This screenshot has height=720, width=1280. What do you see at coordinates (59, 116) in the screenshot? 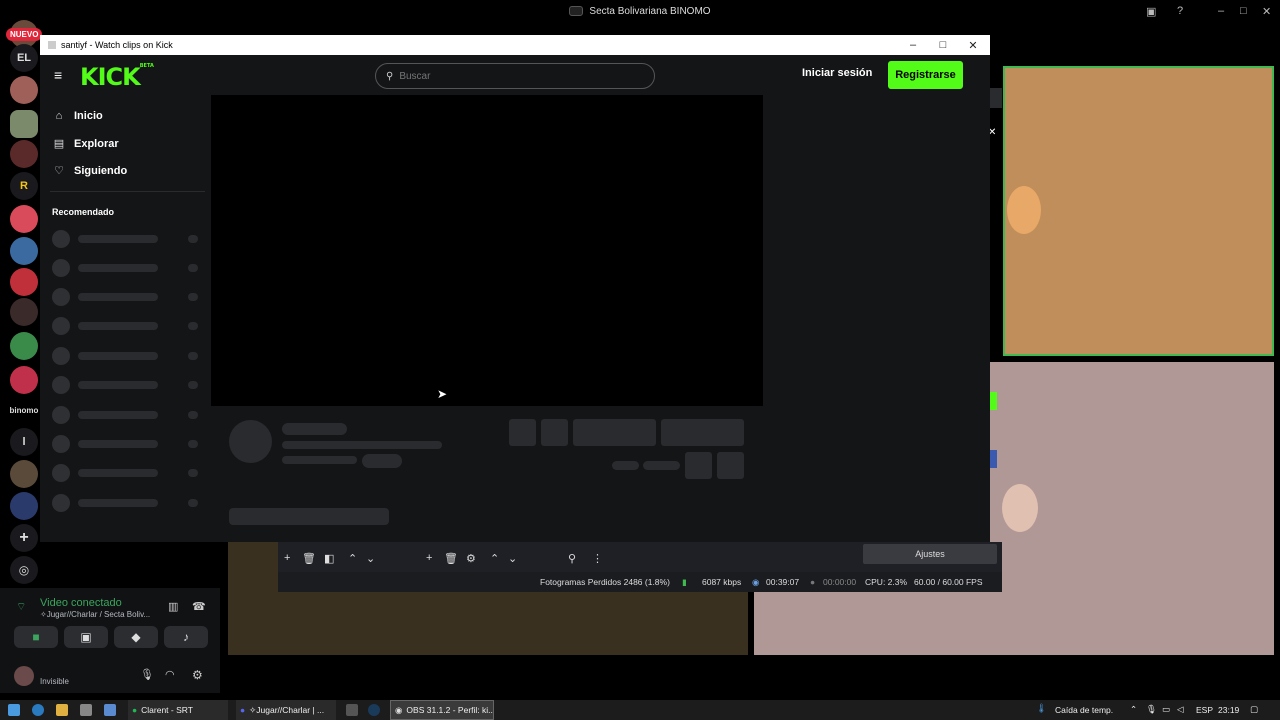
I see `home-icon: ⌂` at bounding box center [59, 116].